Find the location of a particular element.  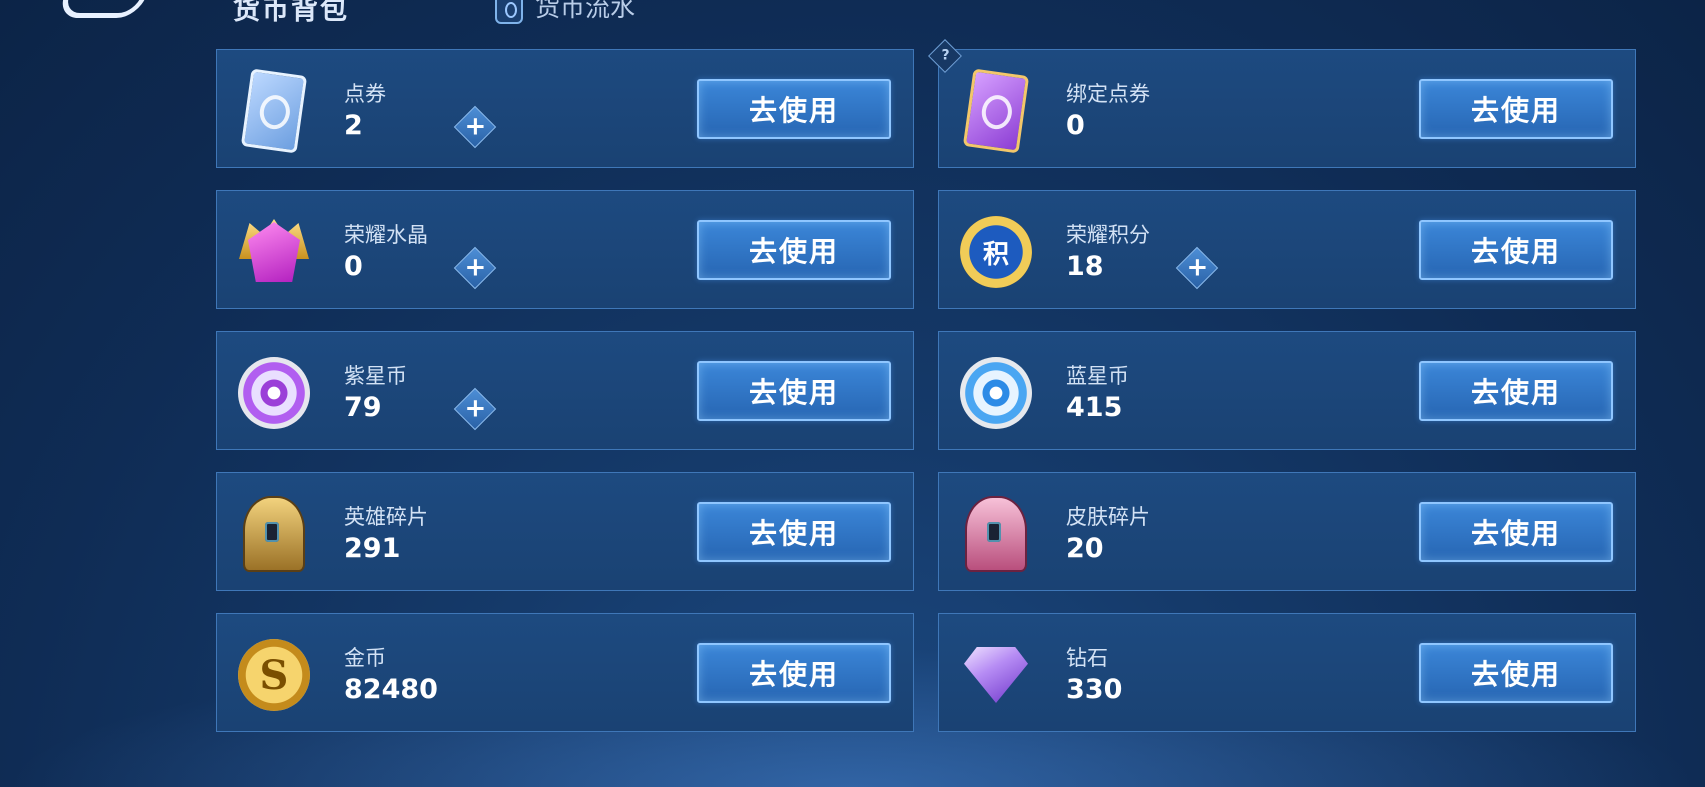

blue-ticket-icon is located at coordinates (274, 111).